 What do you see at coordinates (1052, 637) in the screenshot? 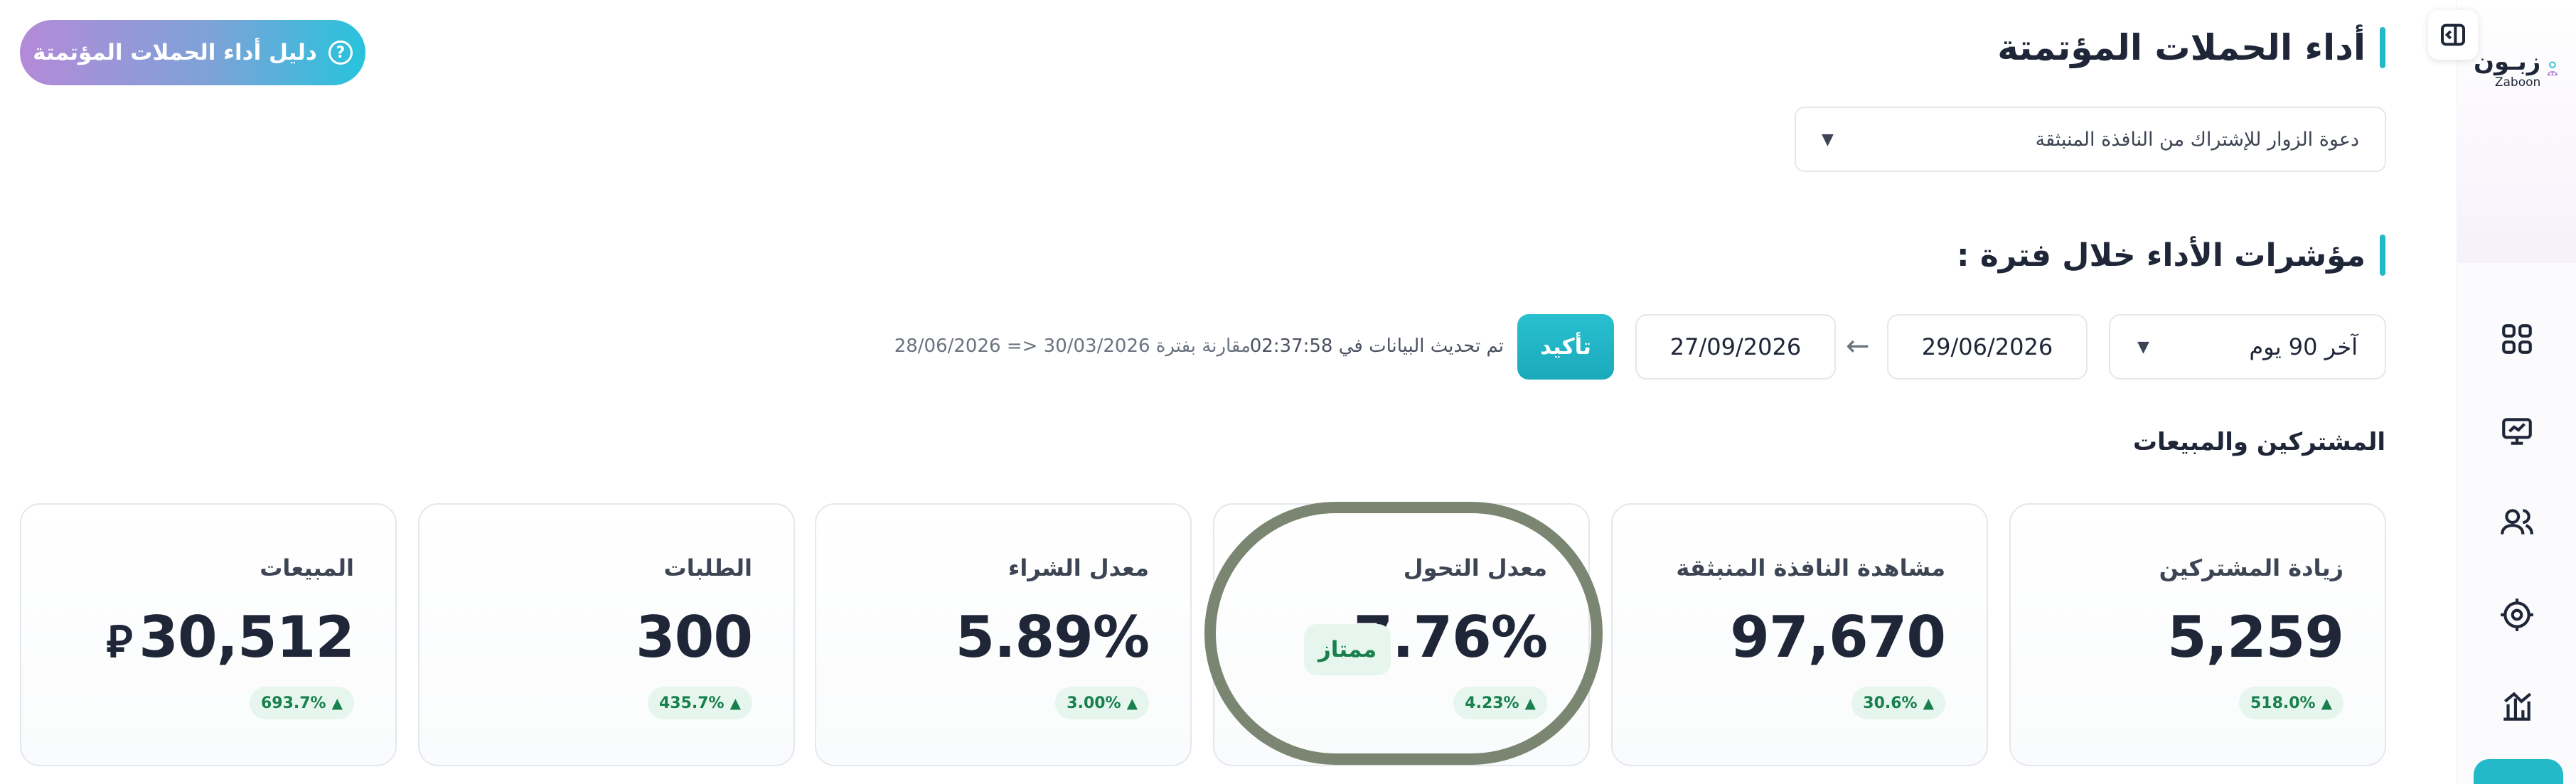
I see `kpi-card-value: 5.89%` at bounding box center [1052, 637].